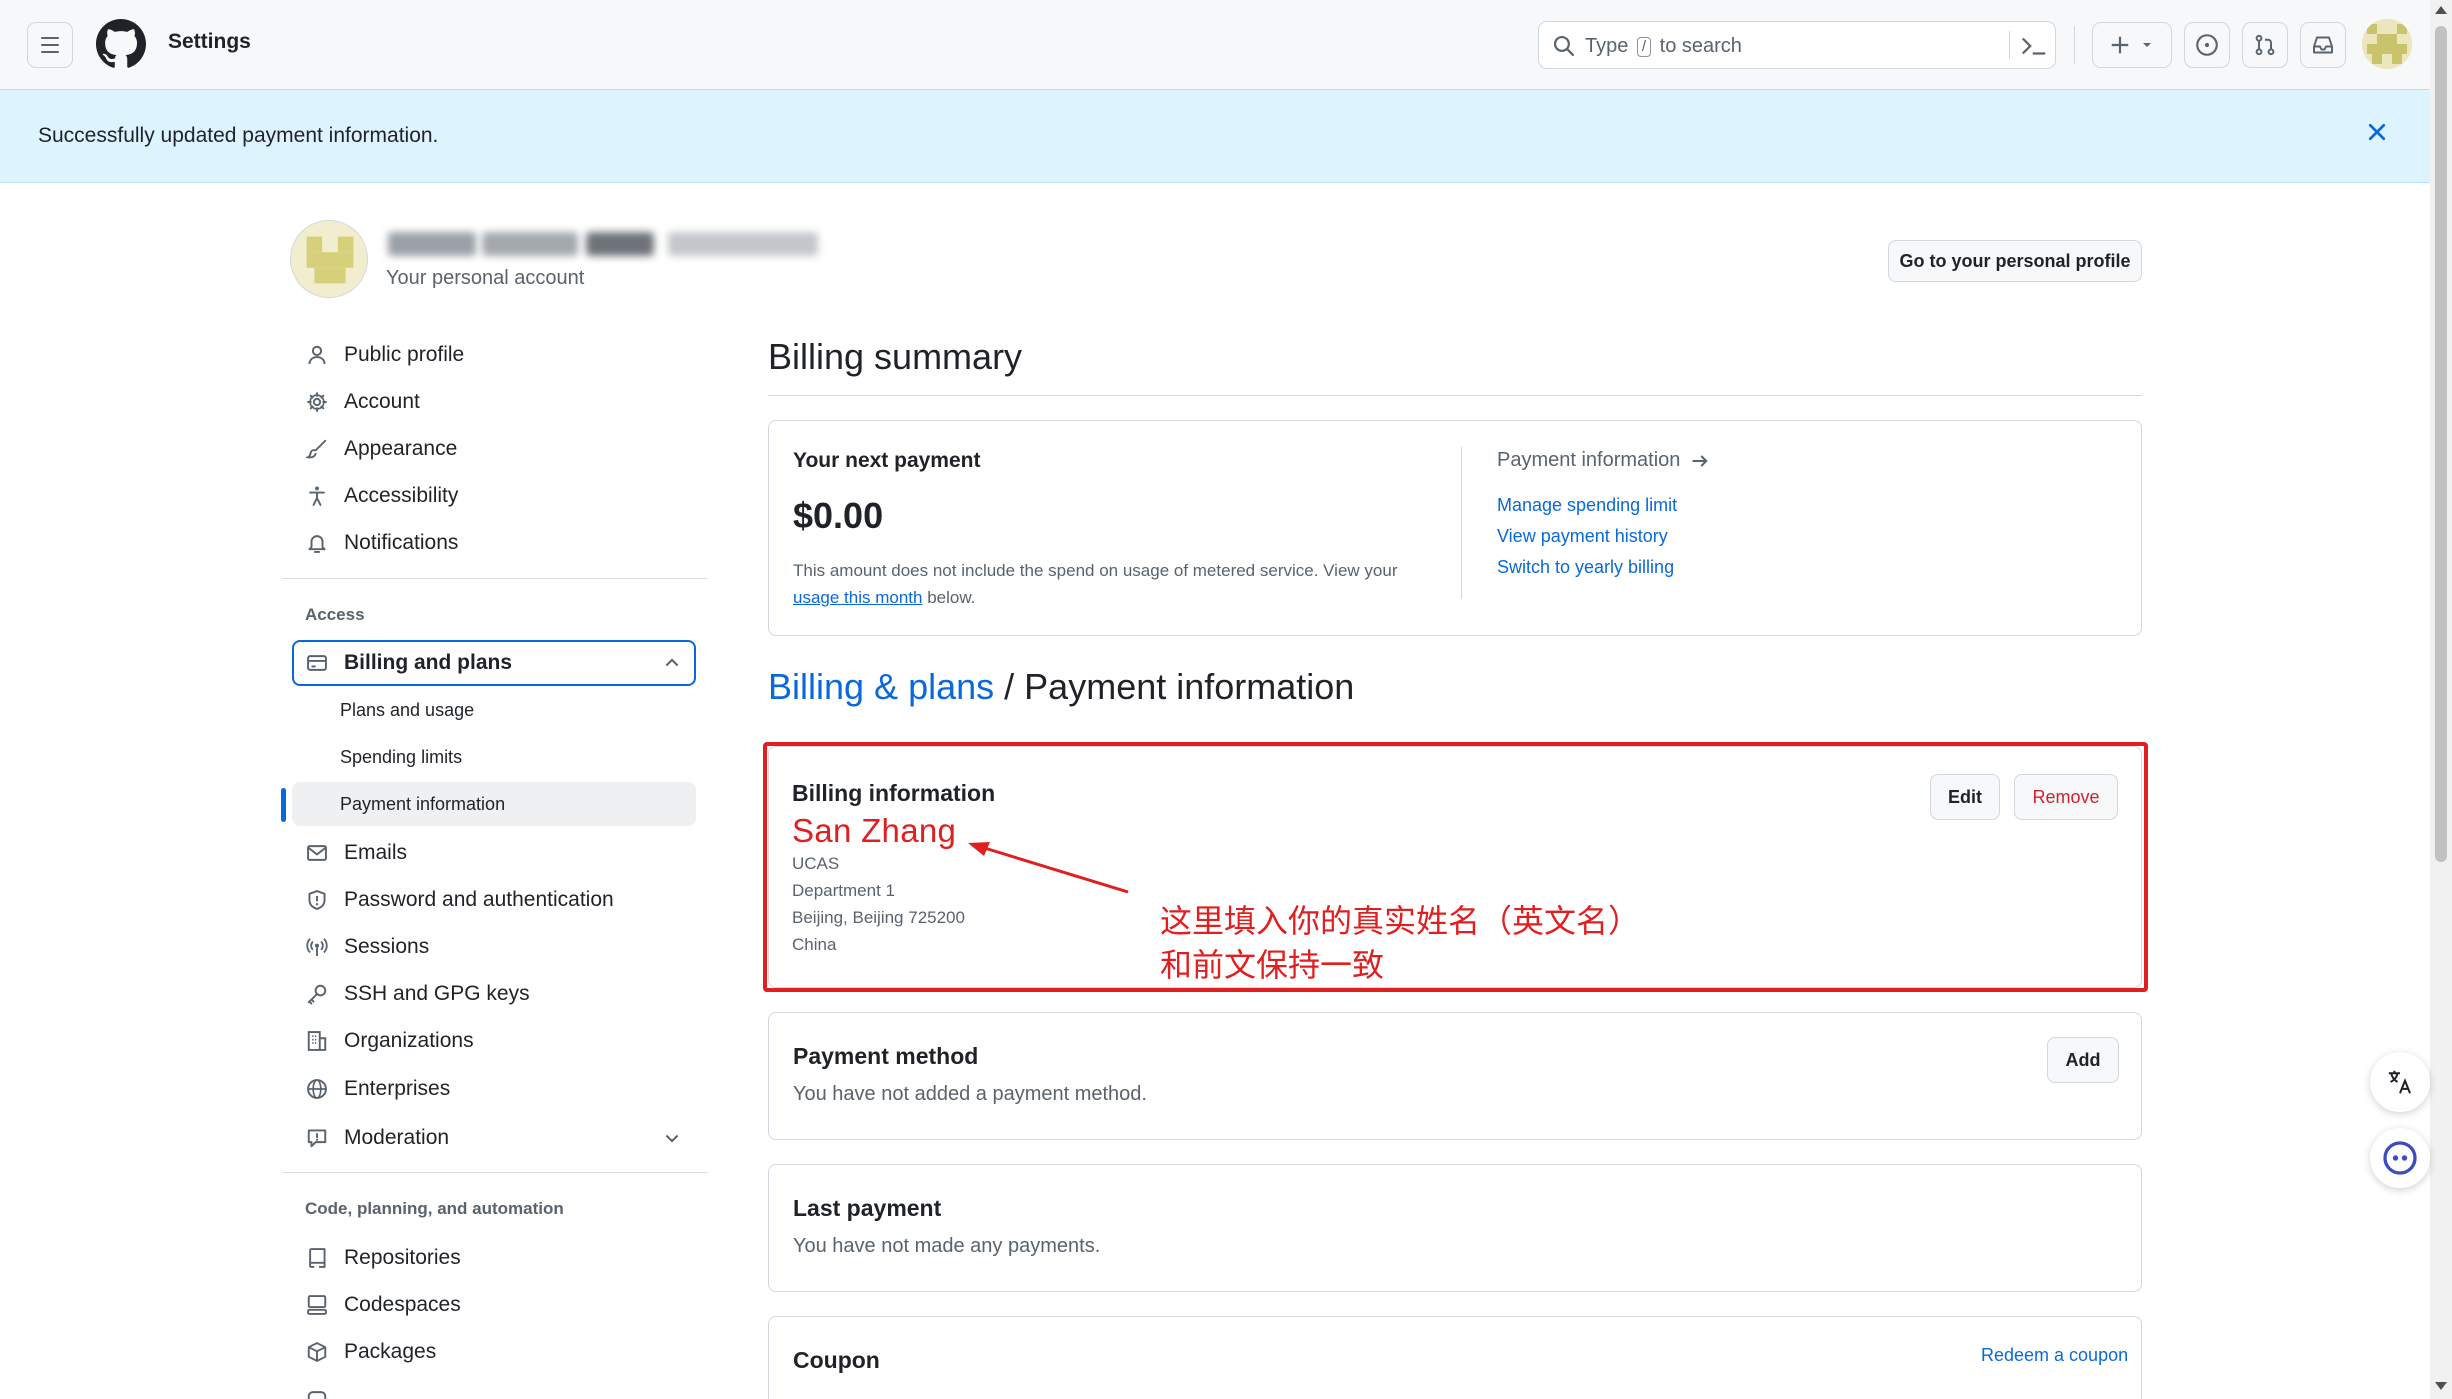 Image resolution: width=2452 pixels, height=1399 pixels. What do you see at coordinates (121, 44) in the screenshot?
I see `github-logo-icon` at bounding box center [121, 44].